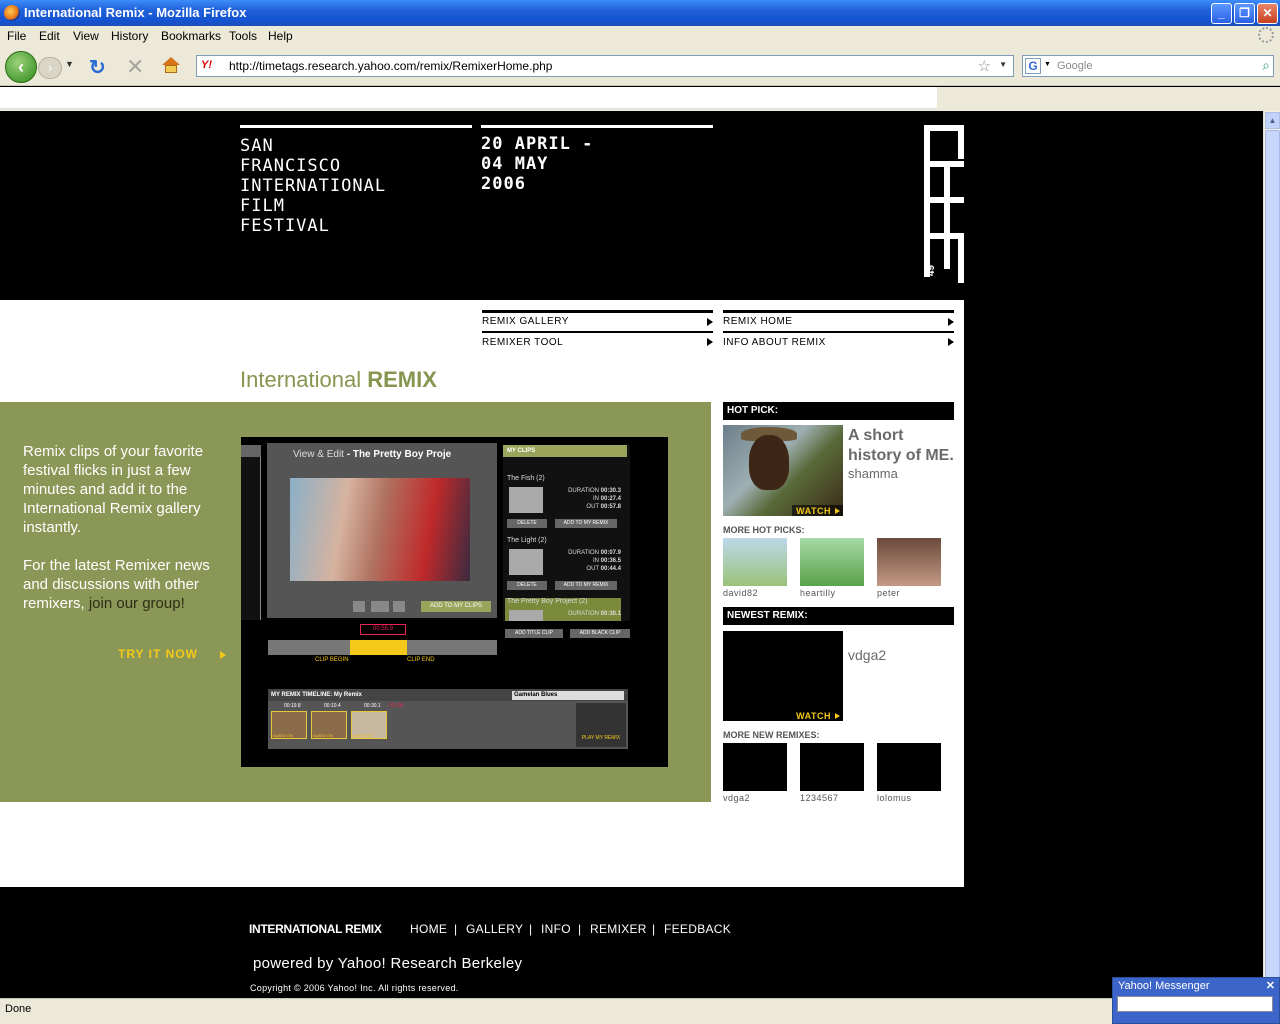 The width and height of the screenshot is (1280, 1024). I want to click on forward-button: ›, so click(50, 68).